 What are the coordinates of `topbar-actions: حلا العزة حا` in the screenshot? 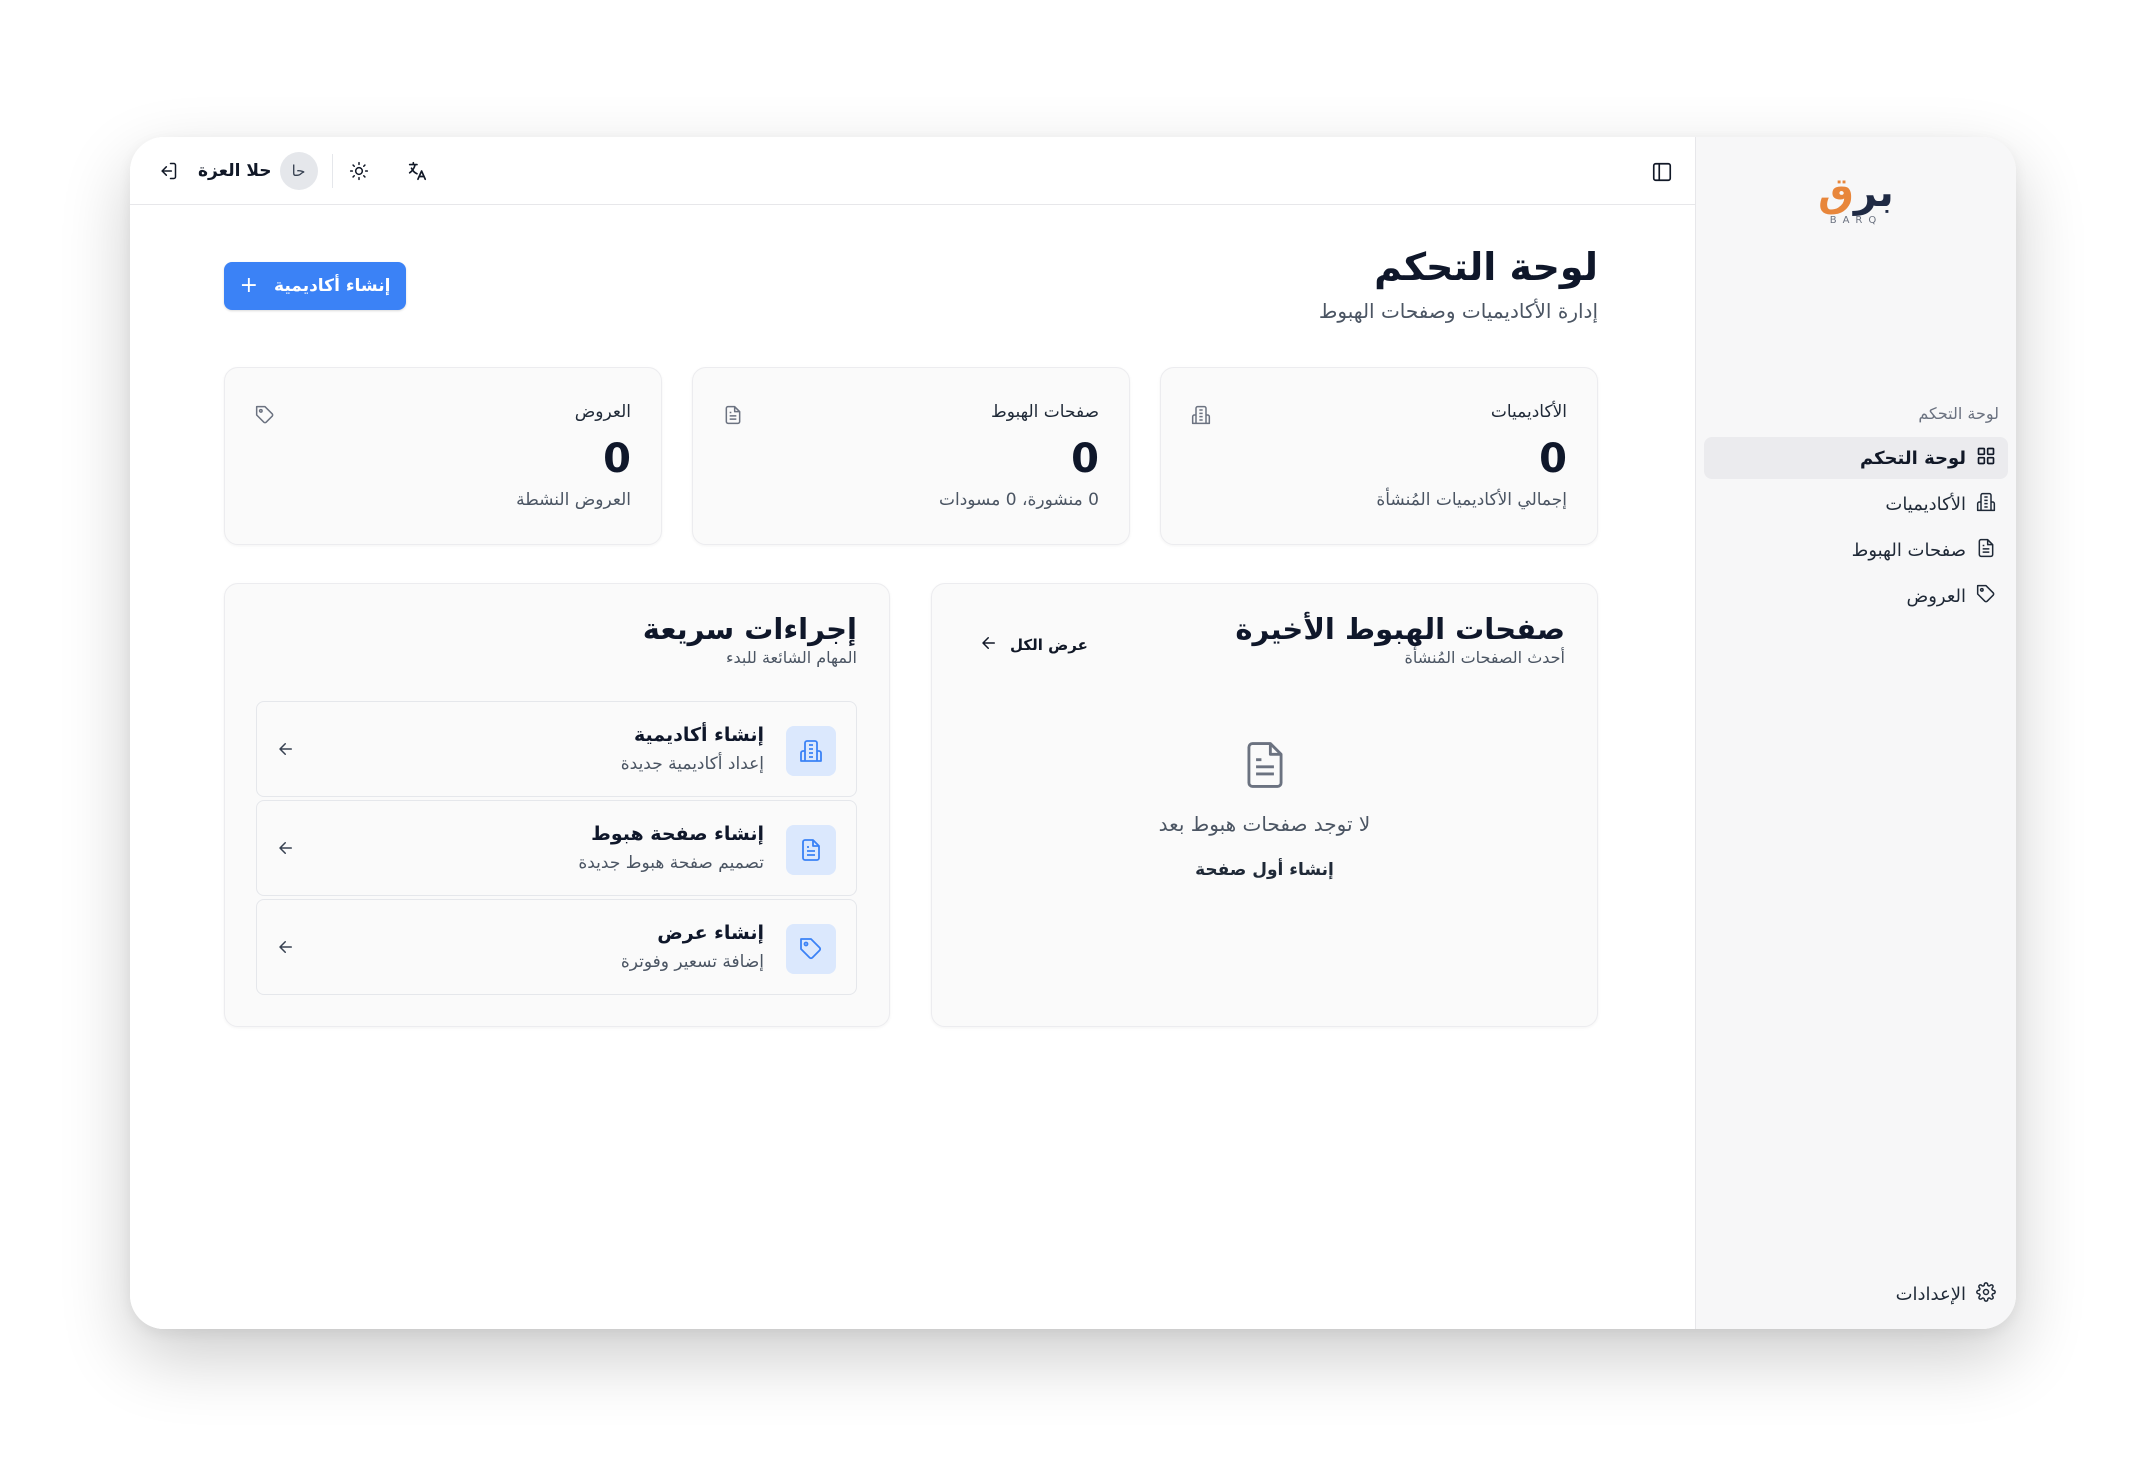 It's located at (292, 171).